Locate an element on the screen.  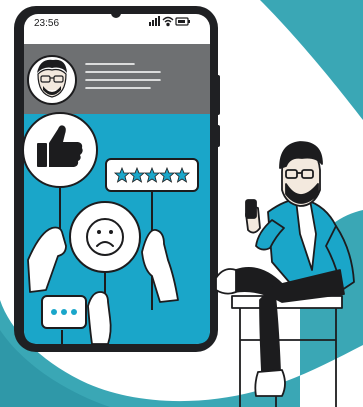
status-time: 23:56 is located at coordinates (46, 23).